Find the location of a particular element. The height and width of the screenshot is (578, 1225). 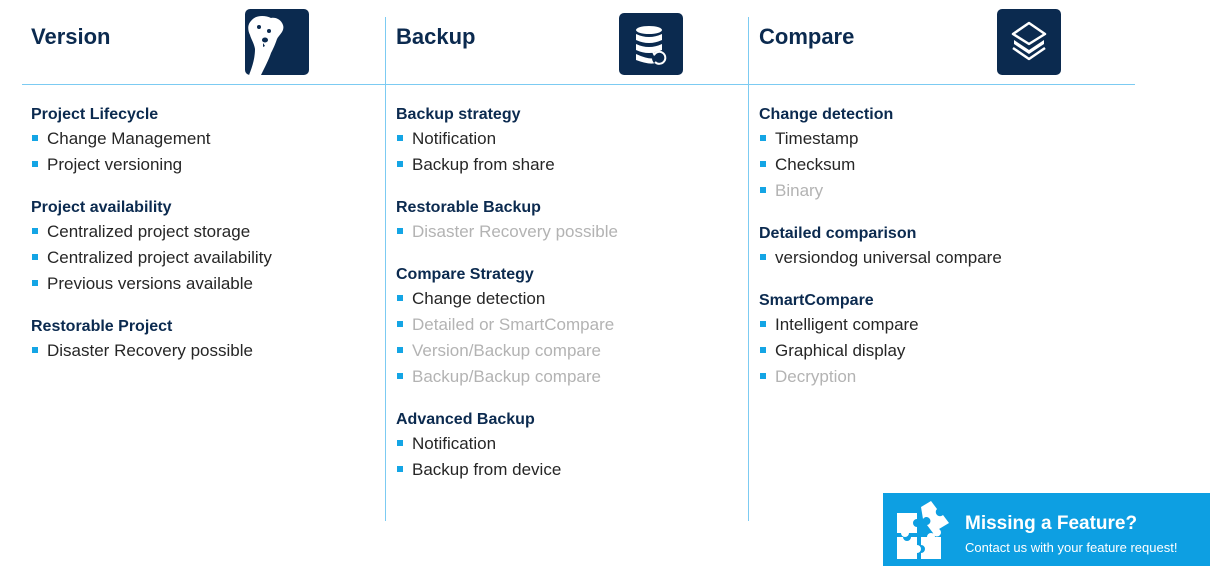

list-item: Decryption is located at coordinates (929, 377).